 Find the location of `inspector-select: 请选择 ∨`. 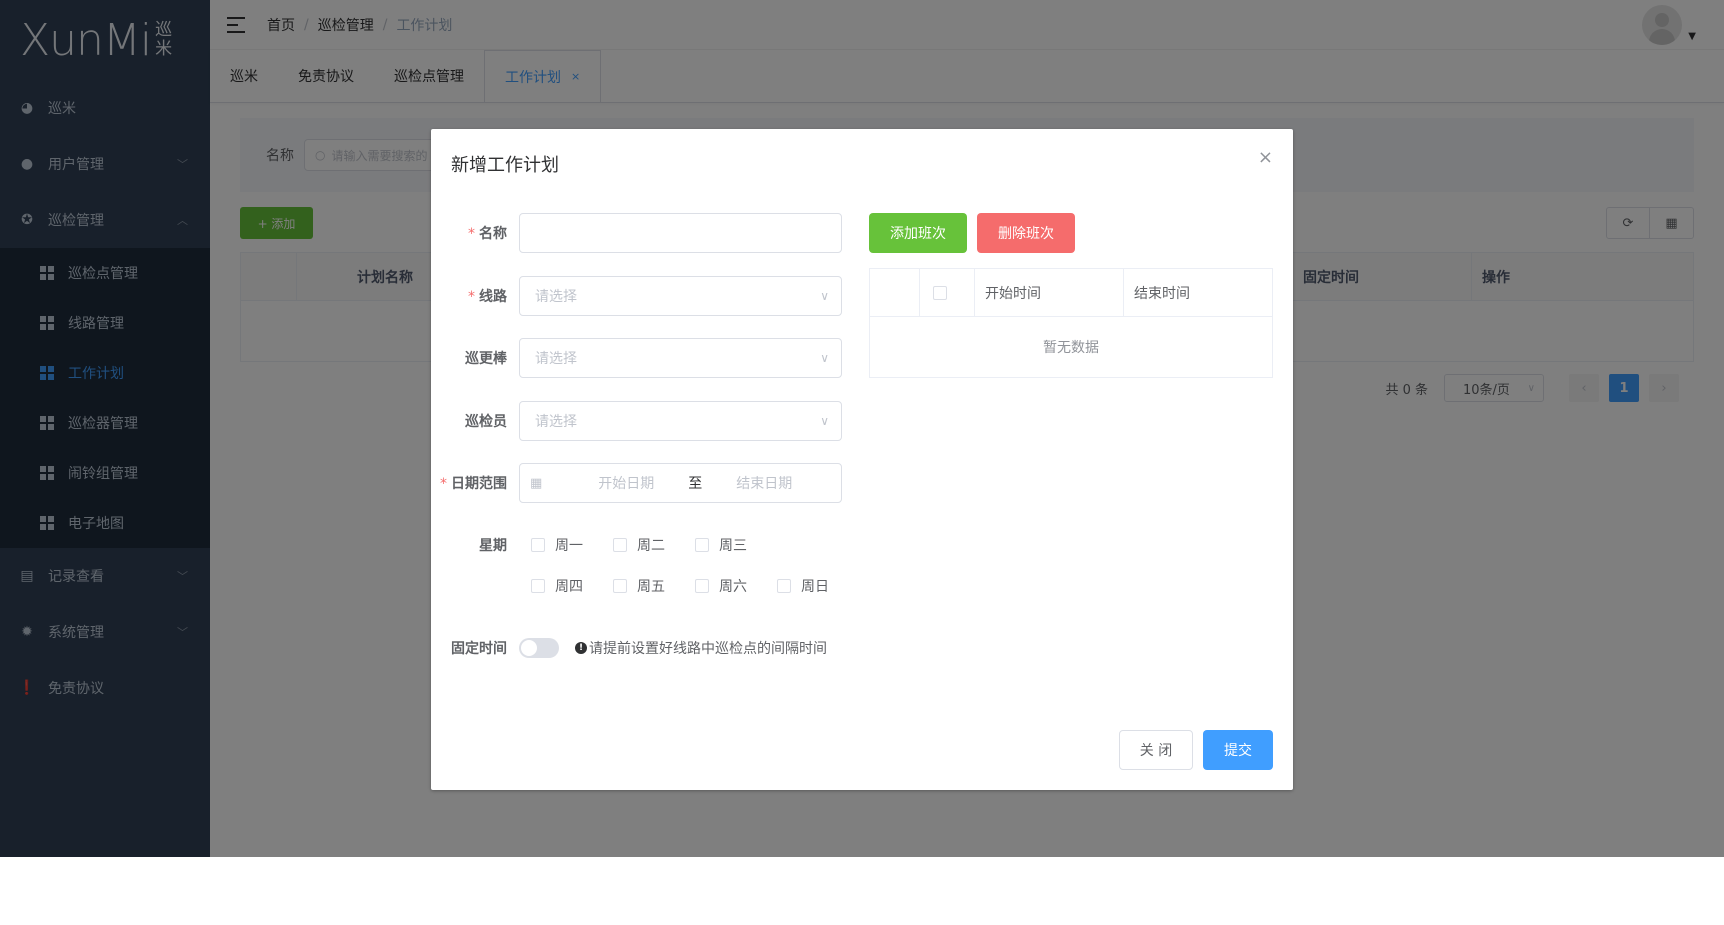

inspector-select: 请选择 ∨ is located at coordinates (680, 421).